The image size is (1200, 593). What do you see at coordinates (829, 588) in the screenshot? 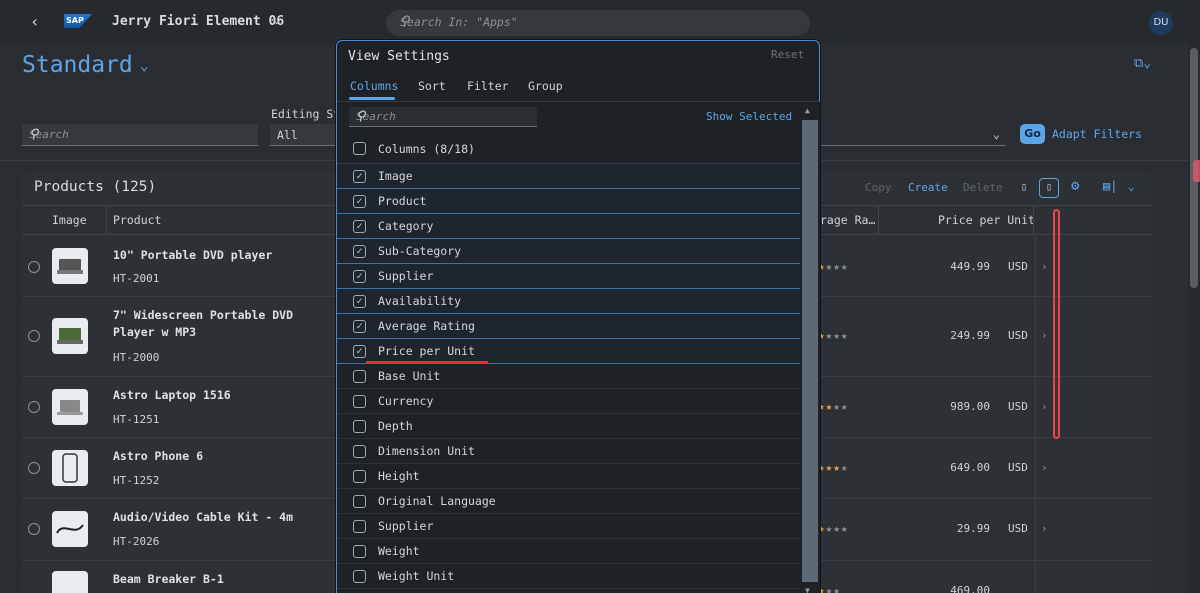
I see `rating-stars: ★★★` at bounding box center [829, 588].